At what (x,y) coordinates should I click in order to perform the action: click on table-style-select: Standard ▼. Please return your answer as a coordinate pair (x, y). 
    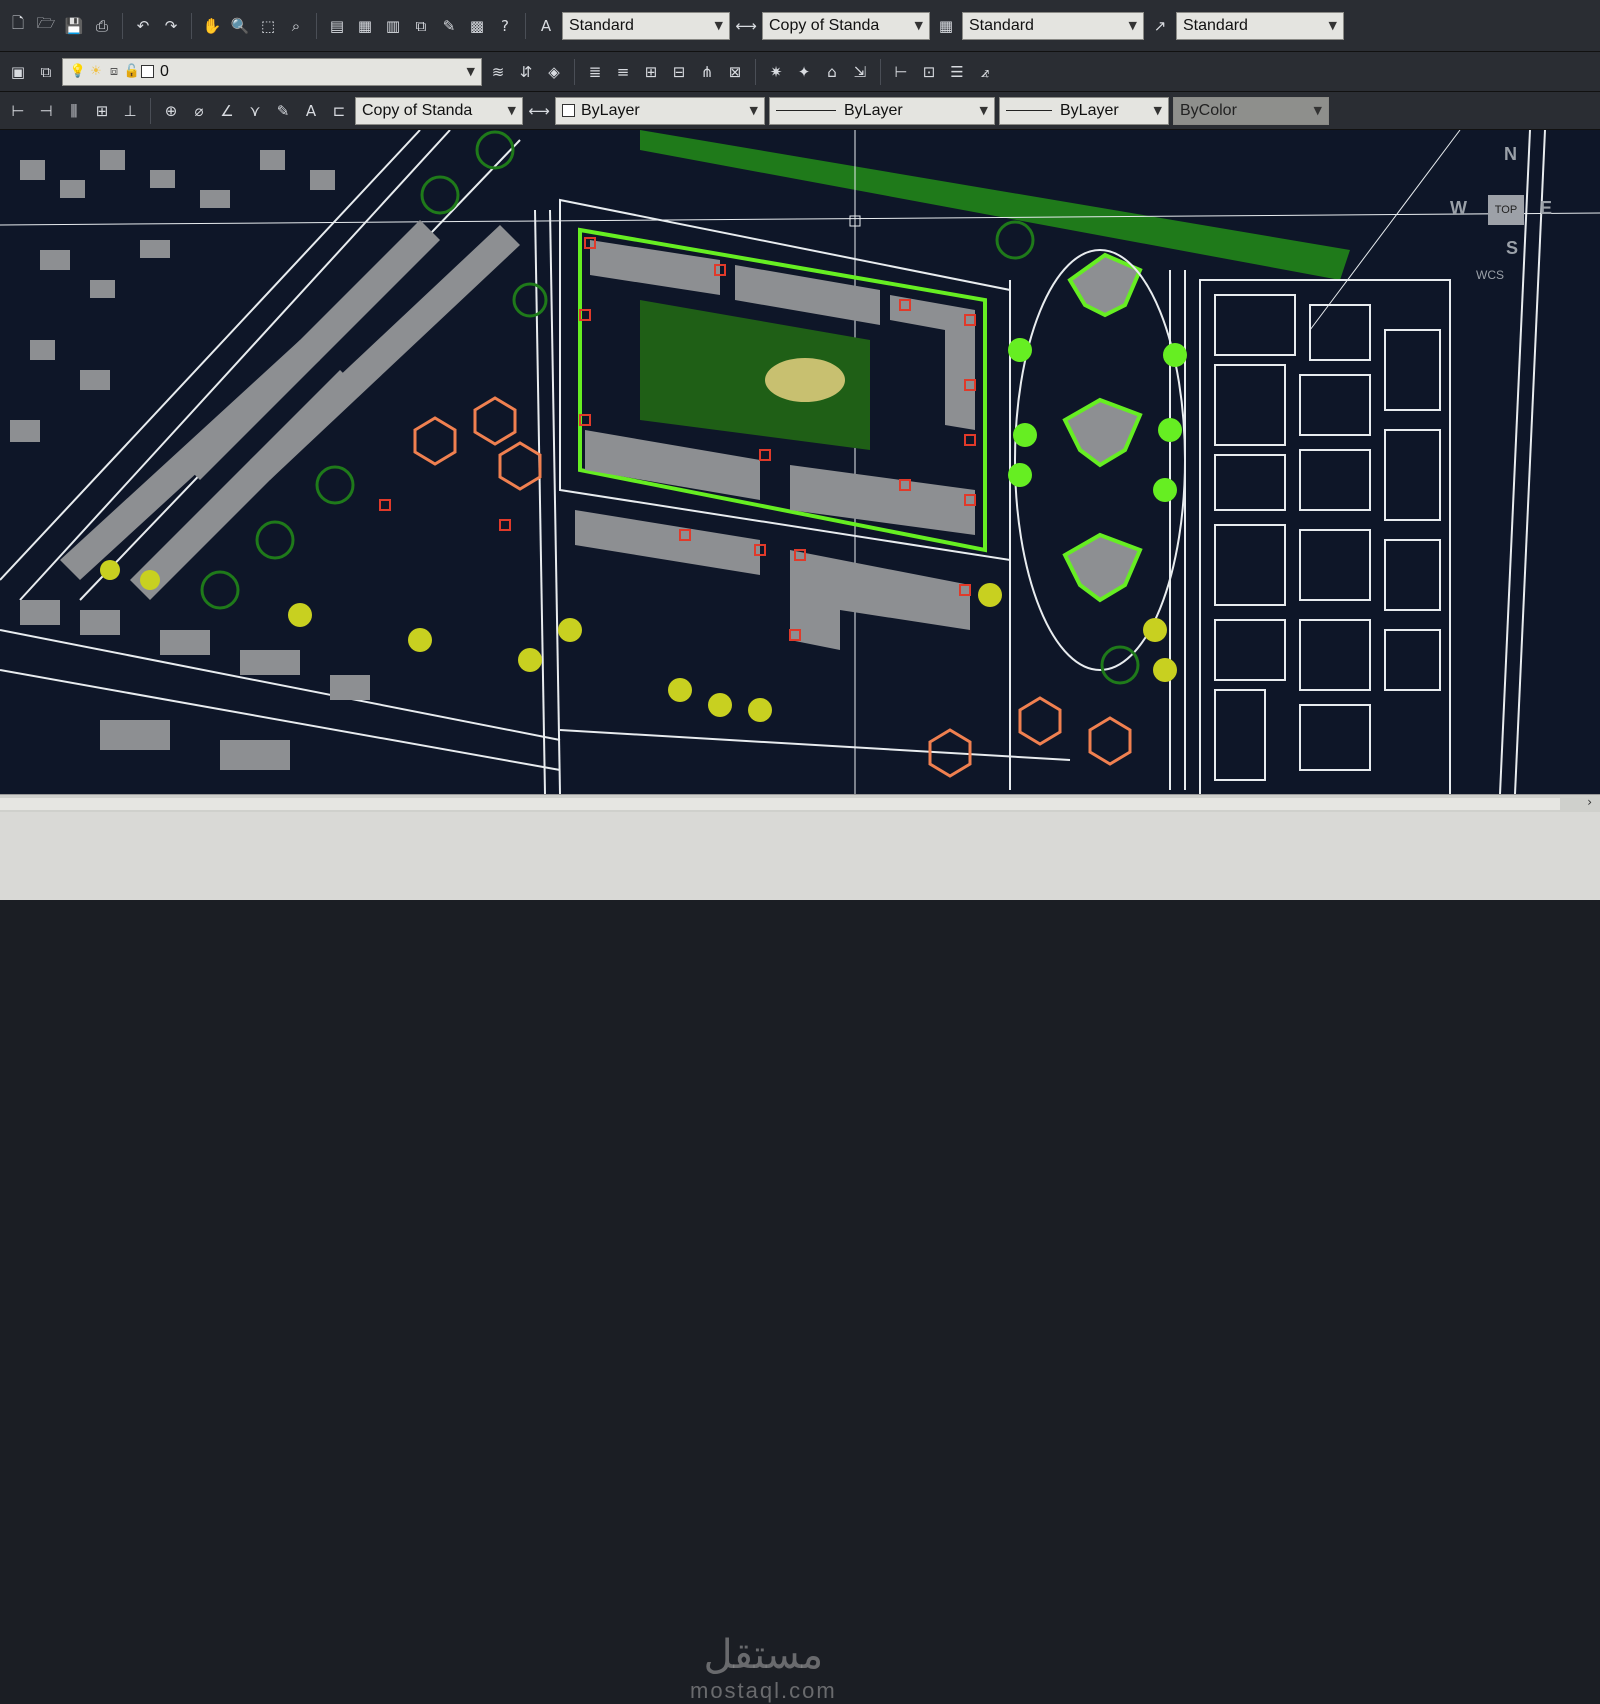
    Looking at the image, I should click on (1053, 25).